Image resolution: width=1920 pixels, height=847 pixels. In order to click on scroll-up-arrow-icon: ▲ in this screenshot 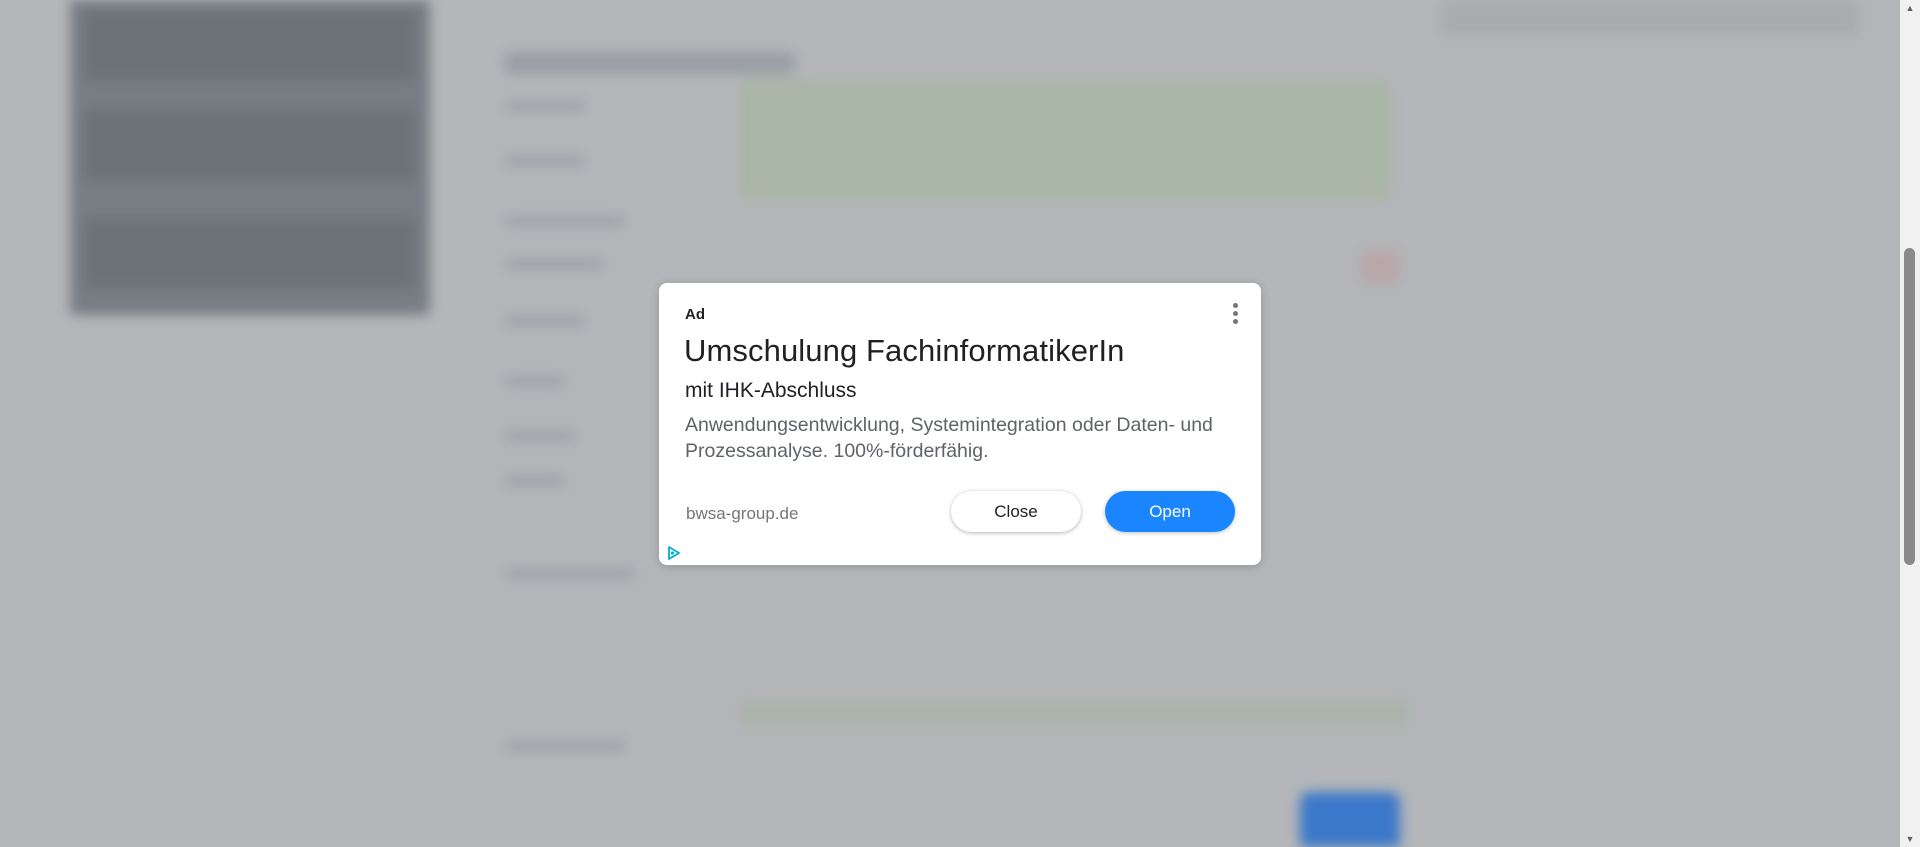, I will do `click(1910, 8)`.